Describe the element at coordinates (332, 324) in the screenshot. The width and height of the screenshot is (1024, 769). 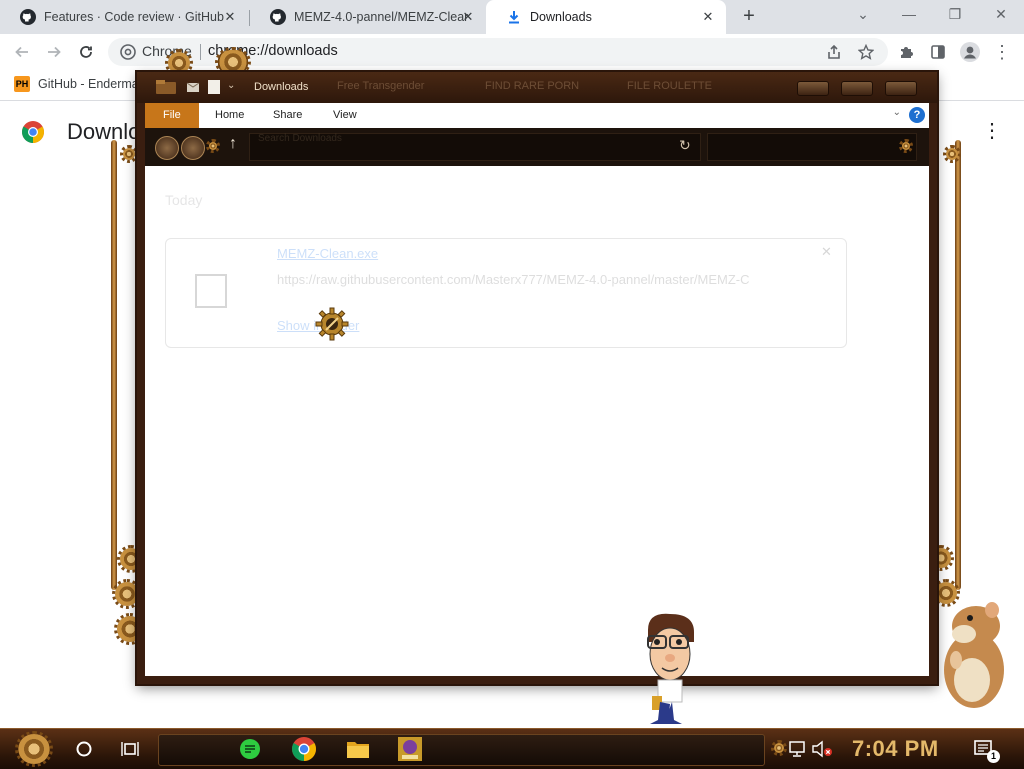
I see `busy-gear-cursor-icon` at that location.